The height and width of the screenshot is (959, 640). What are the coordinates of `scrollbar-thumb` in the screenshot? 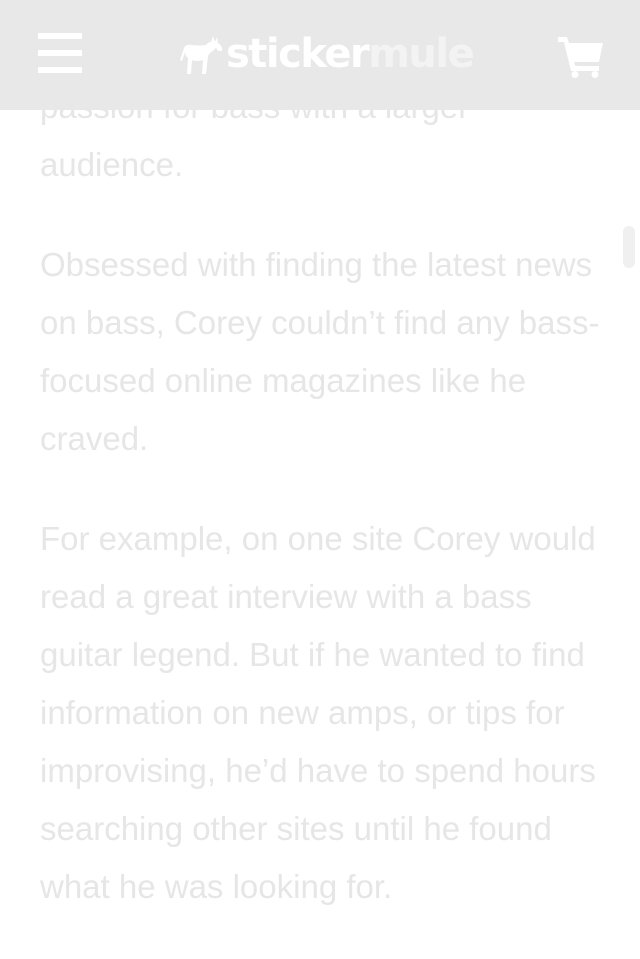 It's located at (629, 247).